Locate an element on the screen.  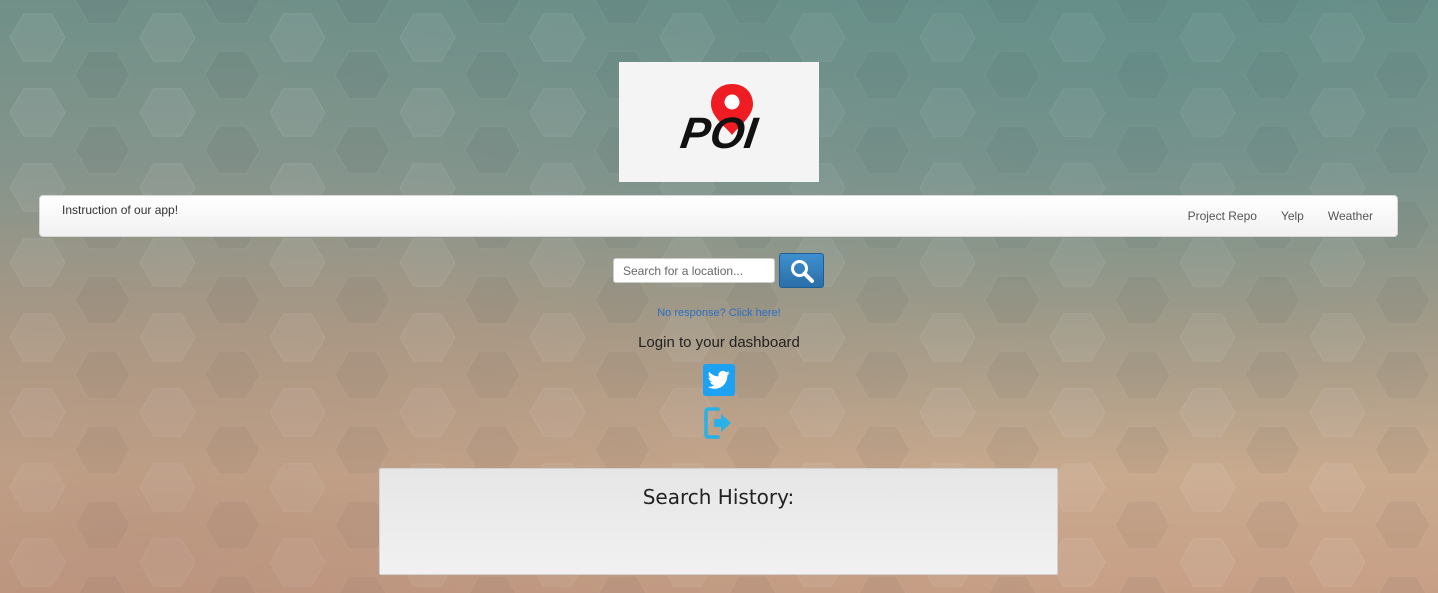
twitter-login-button is located at coordinates (719, 380).